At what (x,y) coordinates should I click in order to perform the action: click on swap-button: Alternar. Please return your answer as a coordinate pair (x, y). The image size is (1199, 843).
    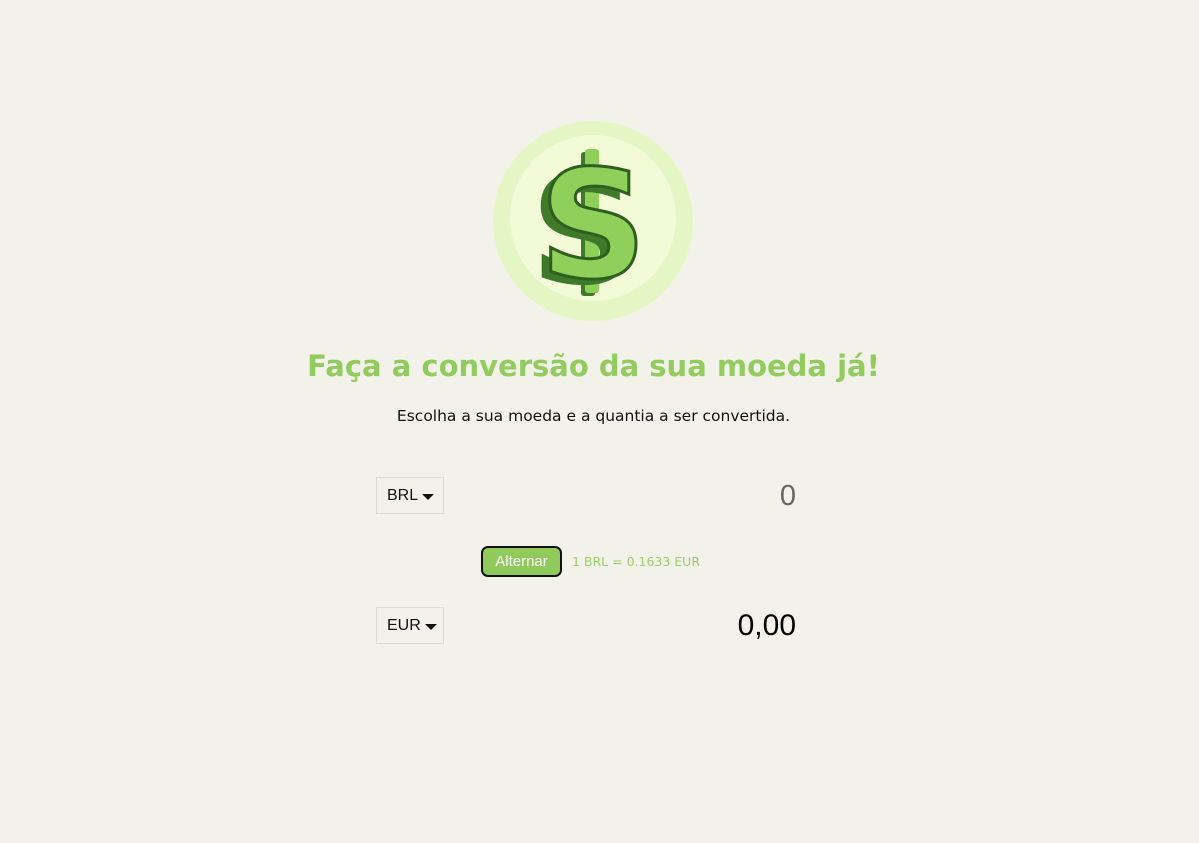
    Looking at the image, I should click on (521, 561).